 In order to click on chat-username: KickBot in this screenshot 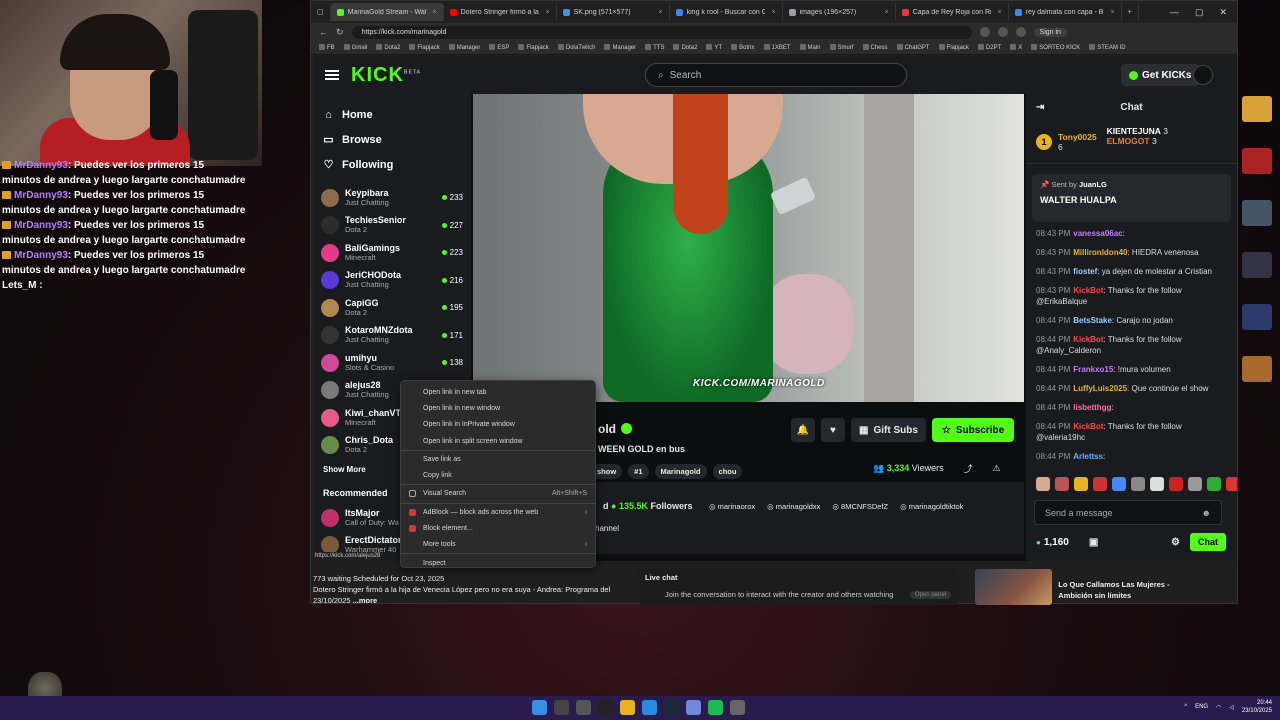, I will do `click(1088, 426)`.